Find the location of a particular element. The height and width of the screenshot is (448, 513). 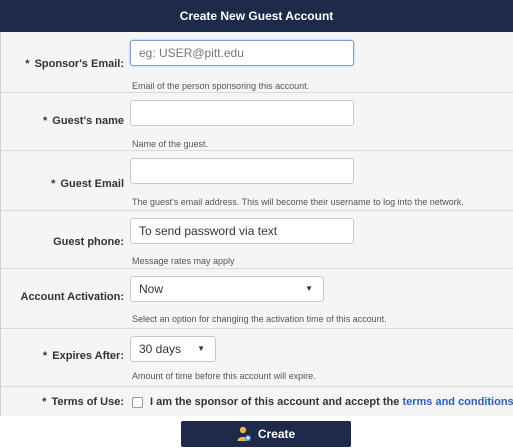

expires-after-label: * Expires After: is located at coordinates (83, 356).